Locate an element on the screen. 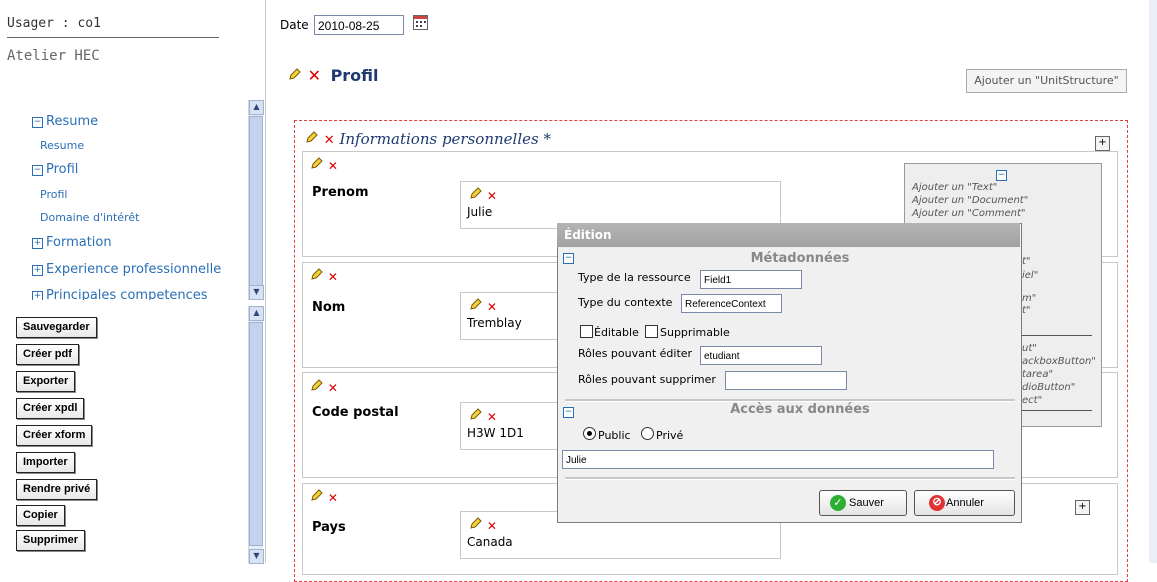  add-text-link: Ajouter un "Text" is located at coordinates (954, 187).